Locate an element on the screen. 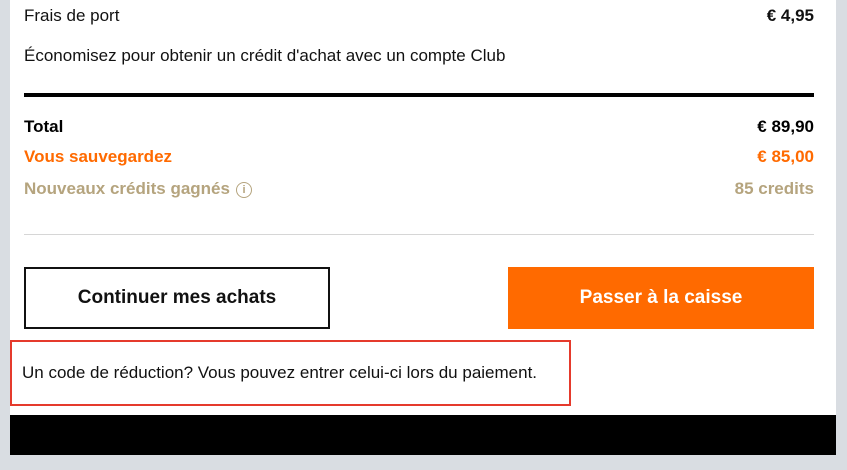  total-label: Total is located at coordinates (44, 126).